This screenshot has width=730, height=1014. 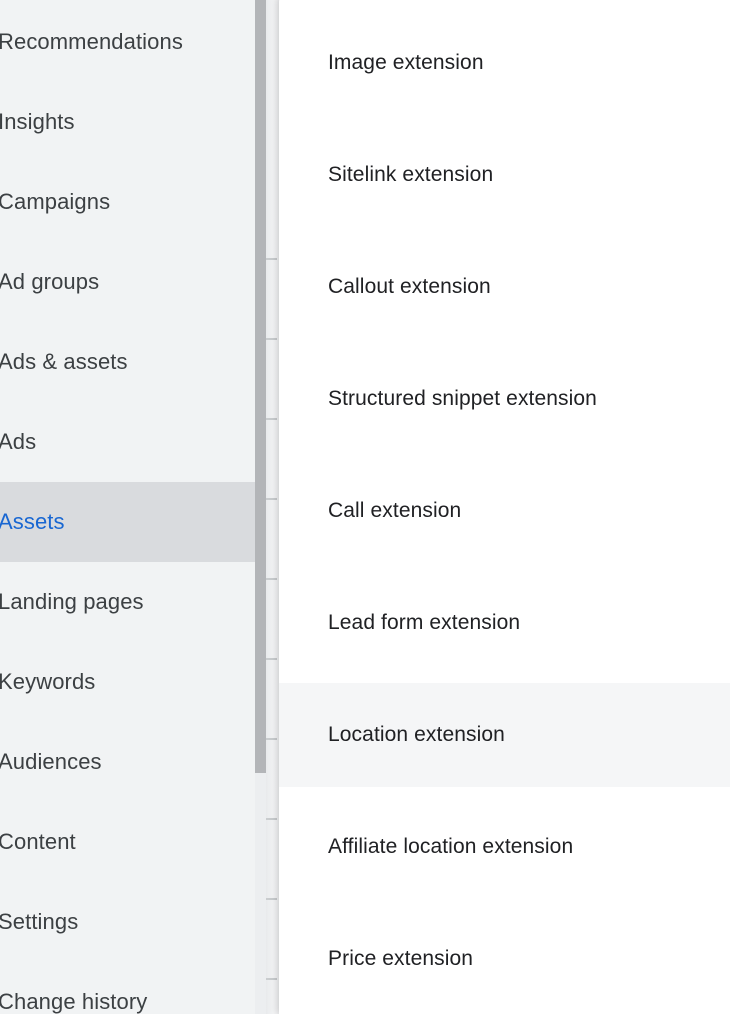 What do you see at coordinates (462, 398) in the screenshot?
I see `menu-item-label: Structured snippet extension` at bounding box center [462, 398].